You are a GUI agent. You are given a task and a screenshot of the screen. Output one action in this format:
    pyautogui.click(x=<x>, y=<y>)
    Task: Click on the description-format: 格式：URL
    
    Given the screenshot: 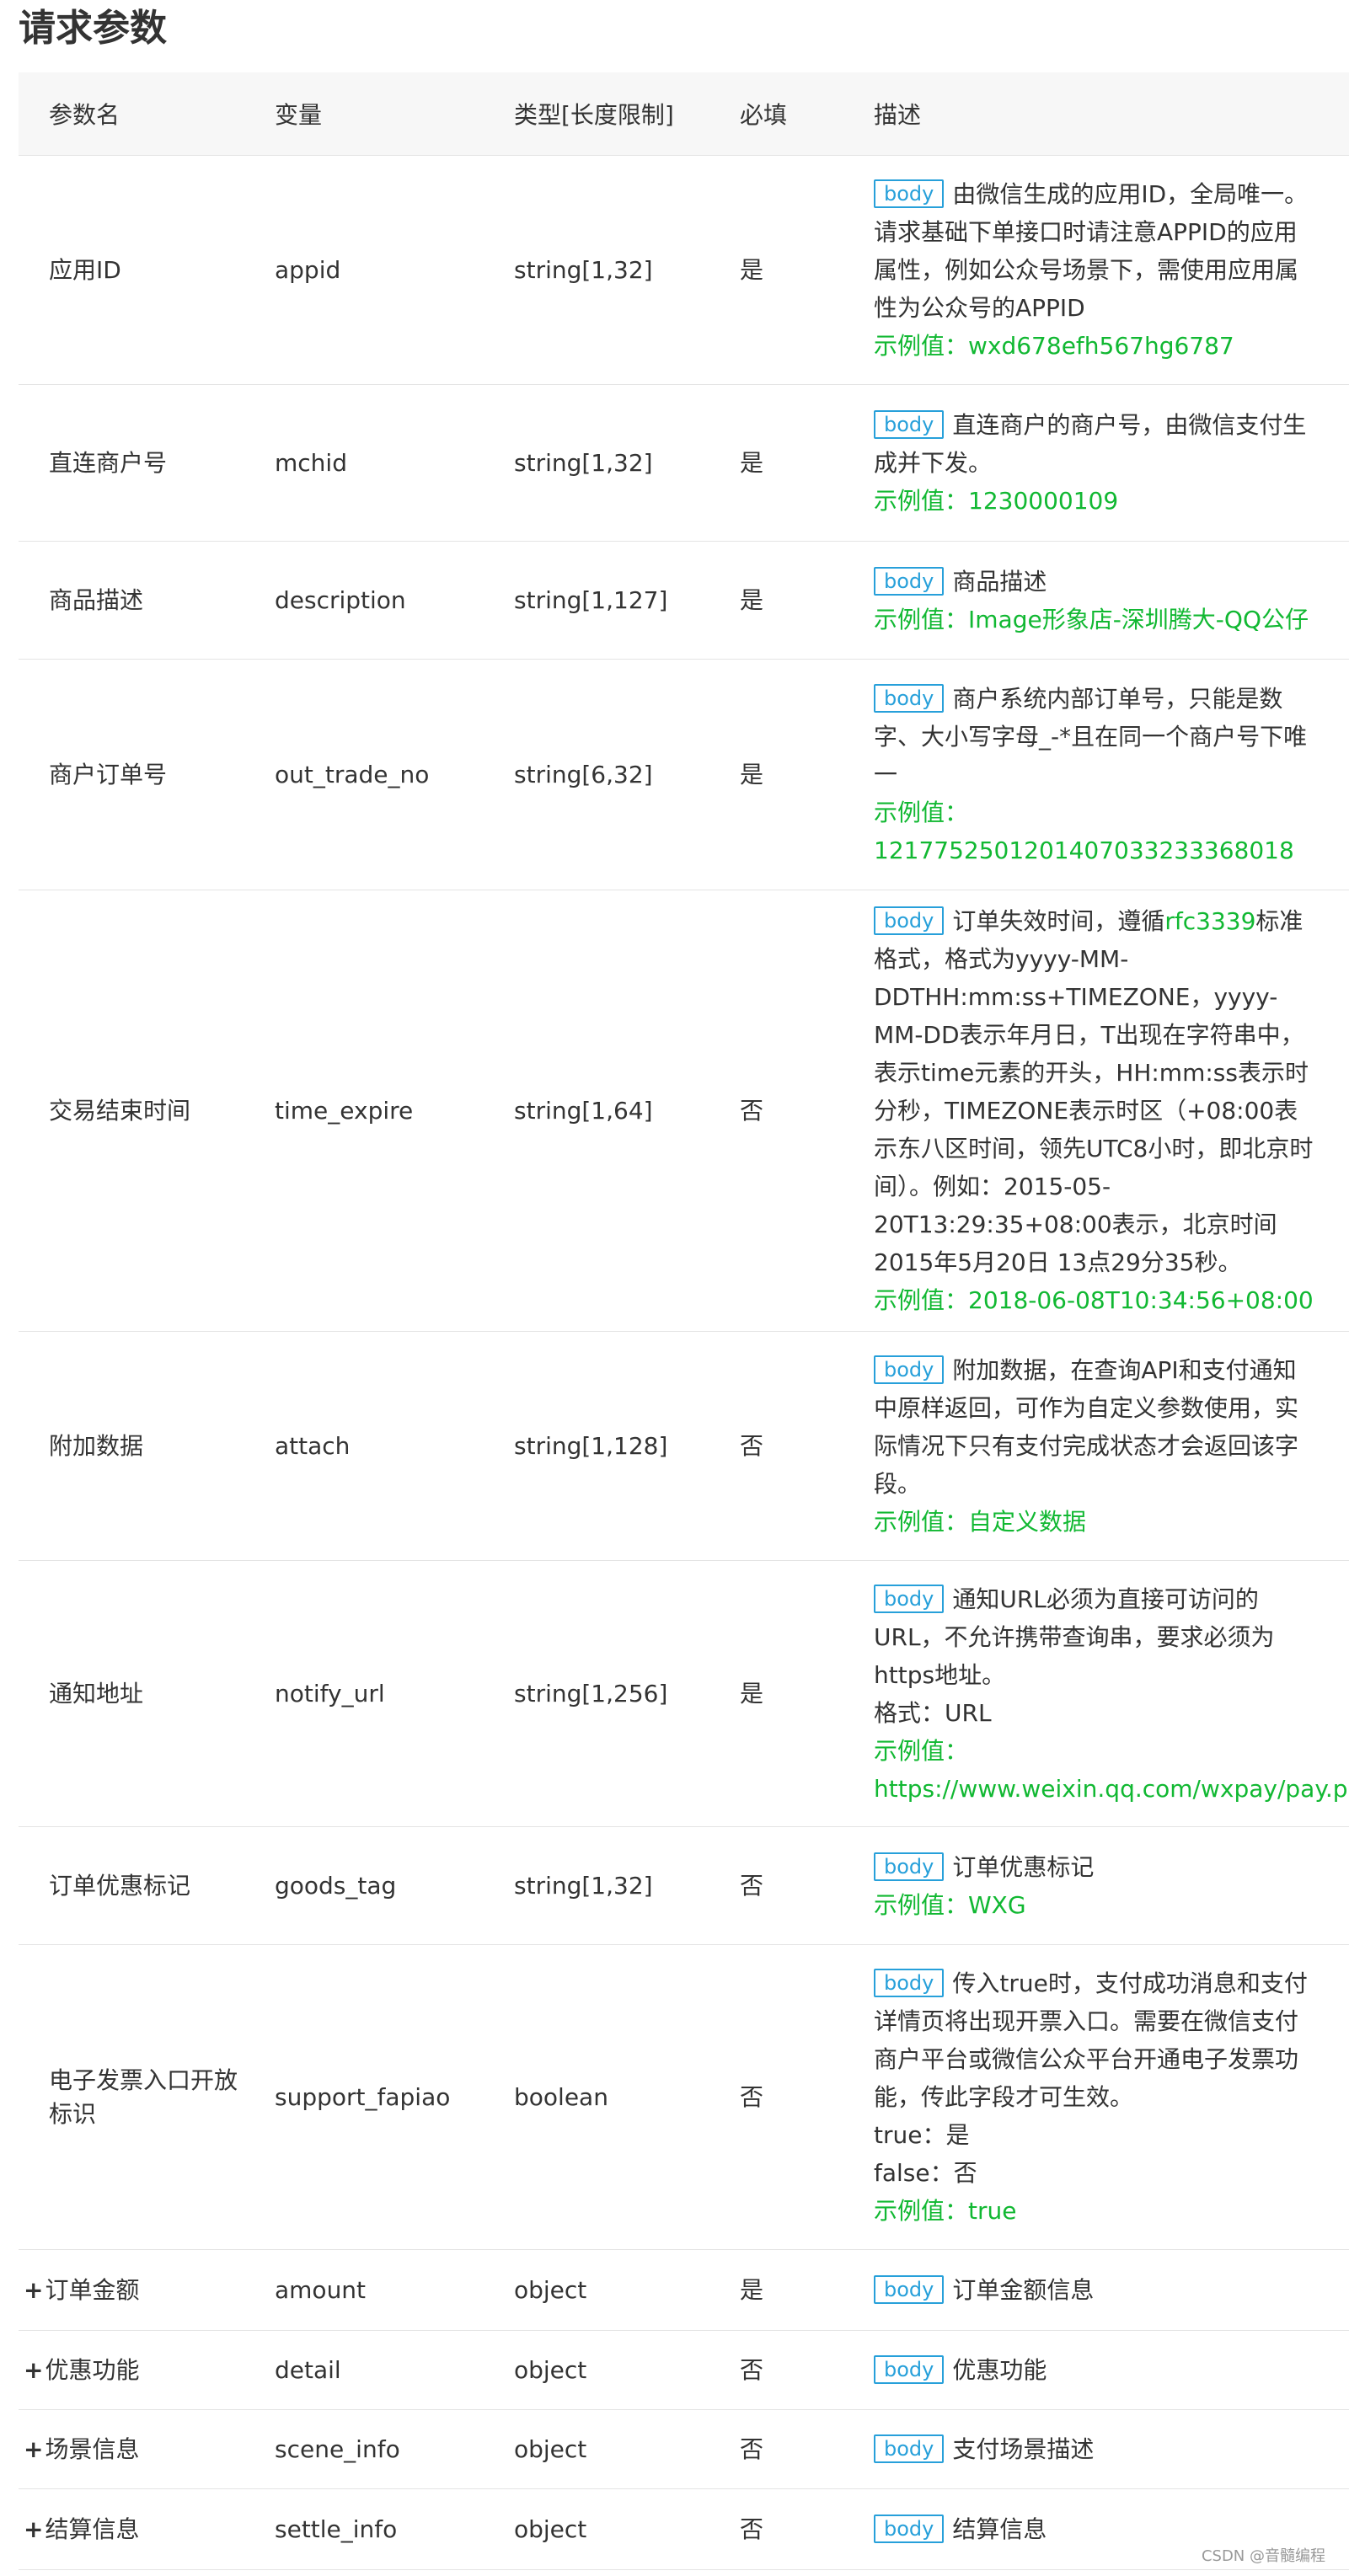 What is the action you would take?
    pyautogui.click(x=933, y=1712)
    